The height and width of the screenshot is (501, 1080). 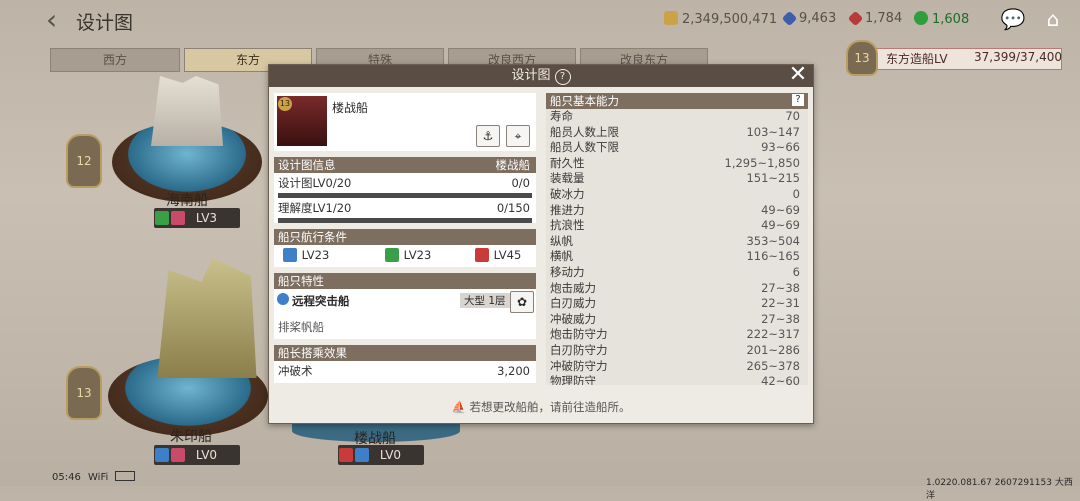 I want to click on stat-row: 纵帆 353~504, so click(x=677, y=242).